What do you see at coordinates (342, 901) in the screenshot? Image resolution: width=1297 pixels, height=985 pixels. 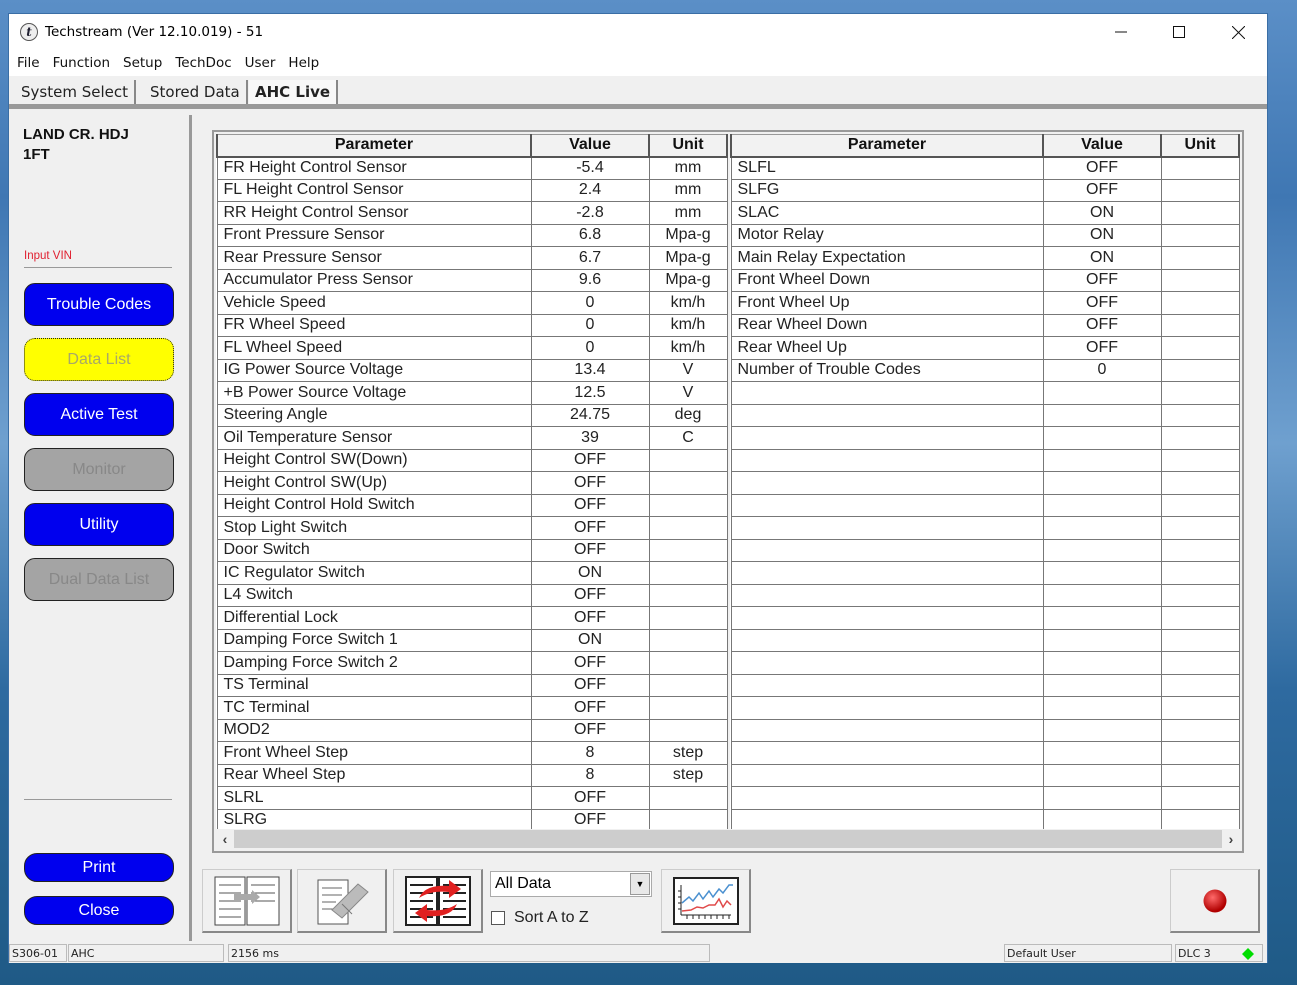 I see `clear-parameter-button` at bounding box center [342, 901].